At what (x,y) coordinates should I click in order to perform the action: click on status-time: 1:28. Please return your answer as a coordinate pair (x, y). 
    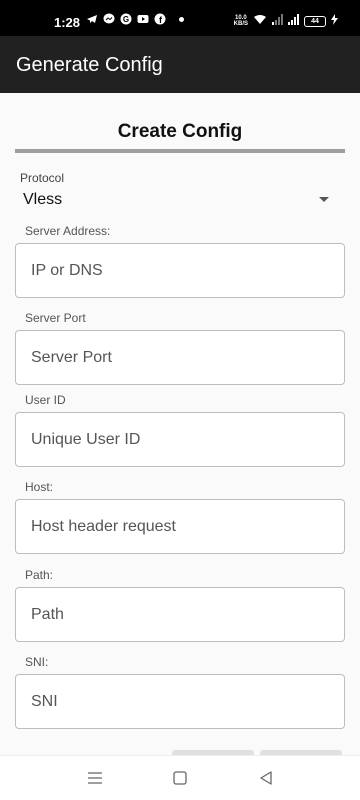
    Looking at the image, I should click on (67, 22).